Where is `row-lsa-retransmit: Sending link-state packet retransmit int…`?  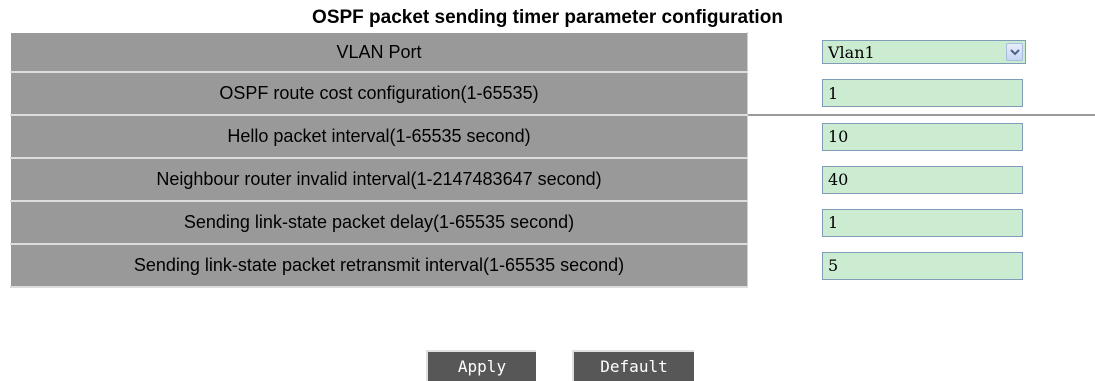 row-lsa-retransmit: Sending link-state packet retransmit int… is located at coordinates (552, 265).